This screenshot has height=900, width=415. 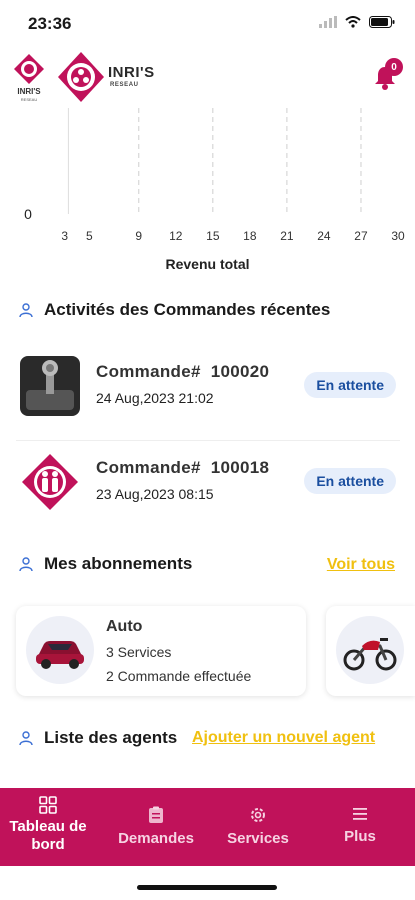 What do you see at coordinates (48, 844) in the screenshot?
I see `nav-label: bord` at bounding box center [48, 844].